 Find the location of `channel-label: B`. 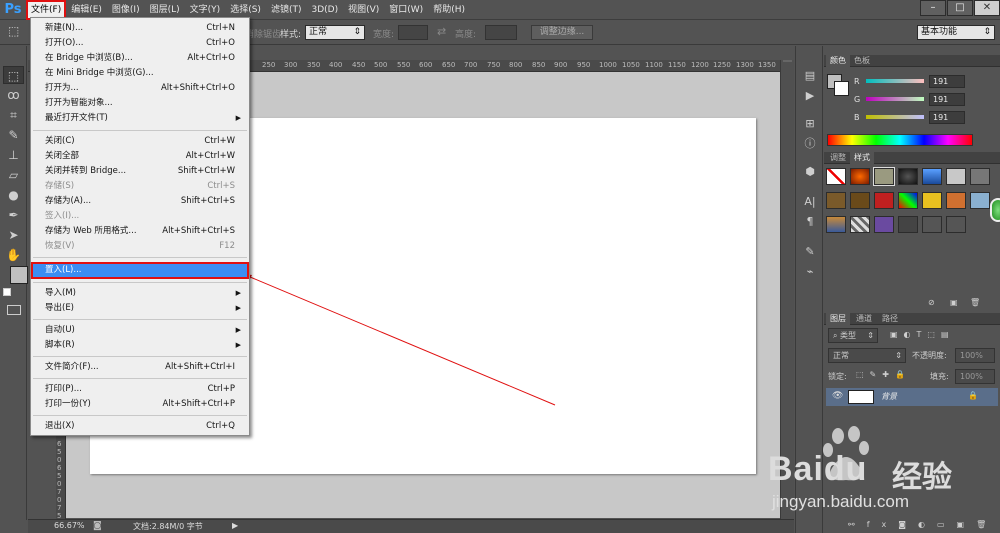

channel-label: B is located at coordinates (857, 117).